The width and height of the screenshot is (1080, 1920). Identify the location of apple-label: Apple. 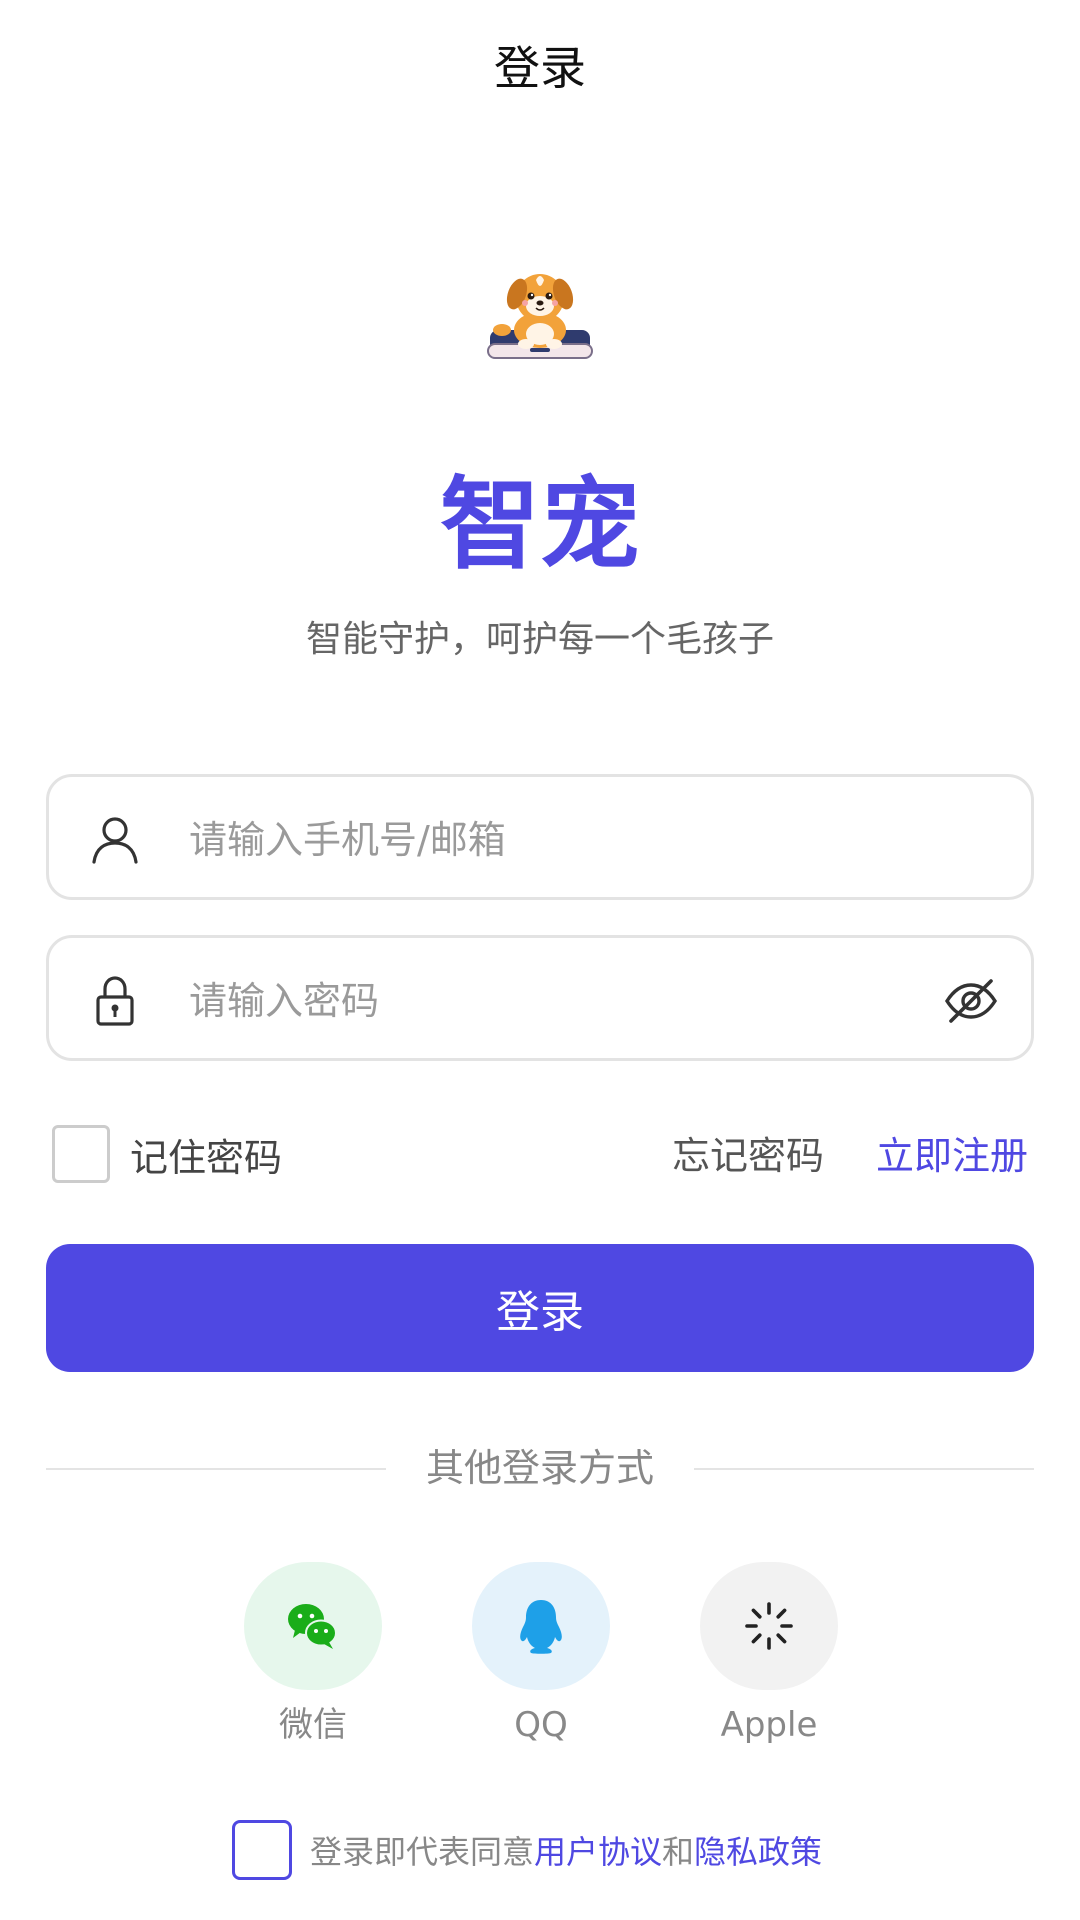
(769, 1725).